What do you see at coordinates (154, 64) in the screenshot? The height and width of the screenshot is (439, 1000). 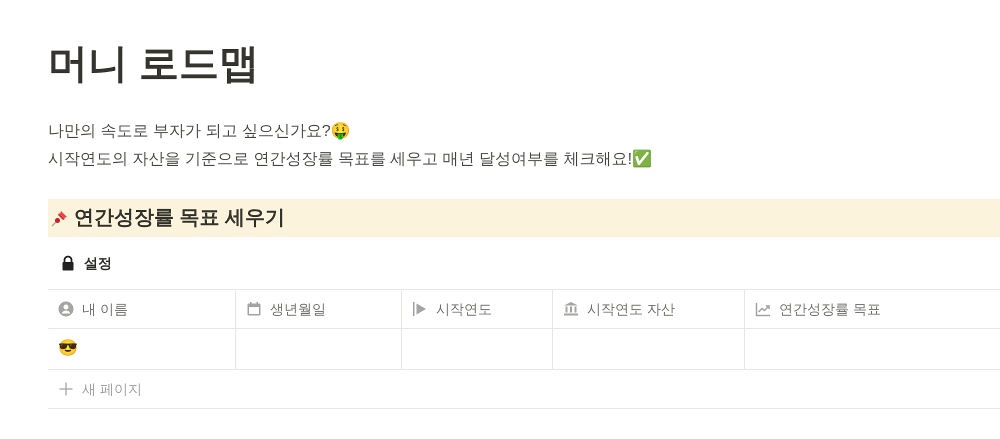 I see `page-title: 머니 로드맵` at bounding box center [154, 64].